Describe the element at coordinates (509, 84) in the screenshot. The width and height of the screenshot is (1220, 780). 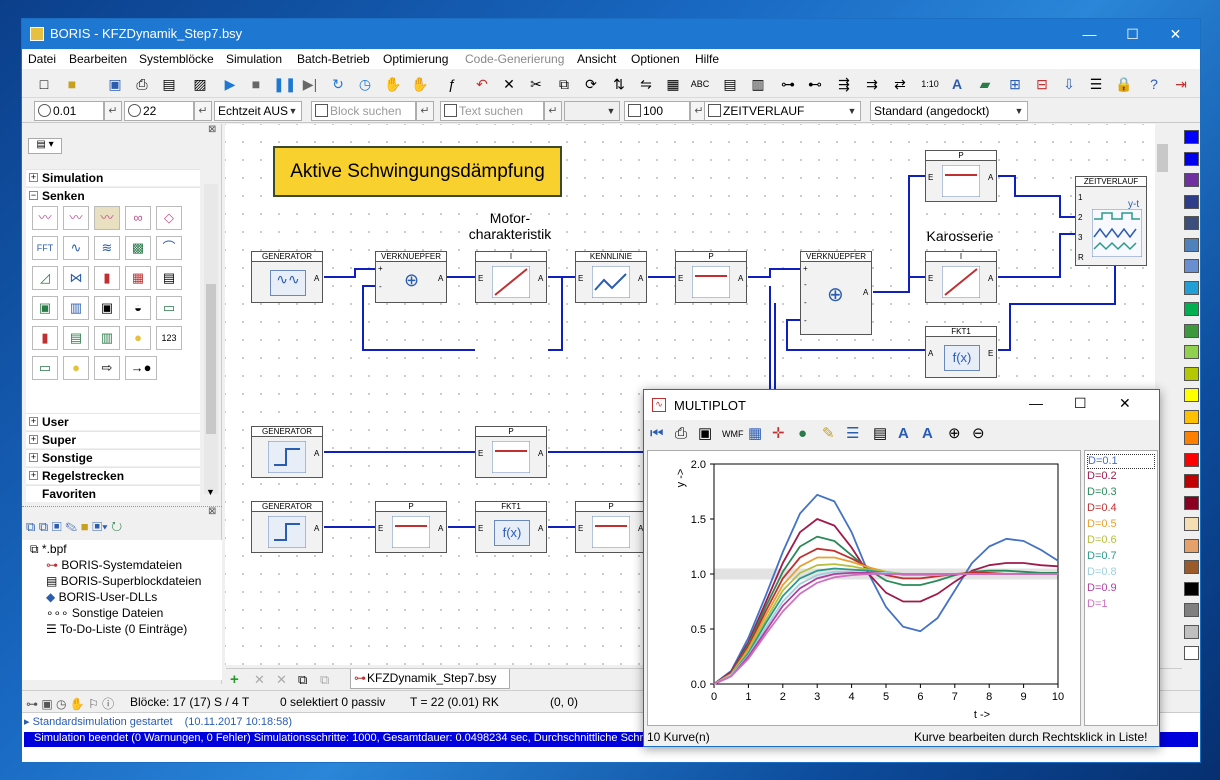
I see `delete-icon: ✕` at that location.